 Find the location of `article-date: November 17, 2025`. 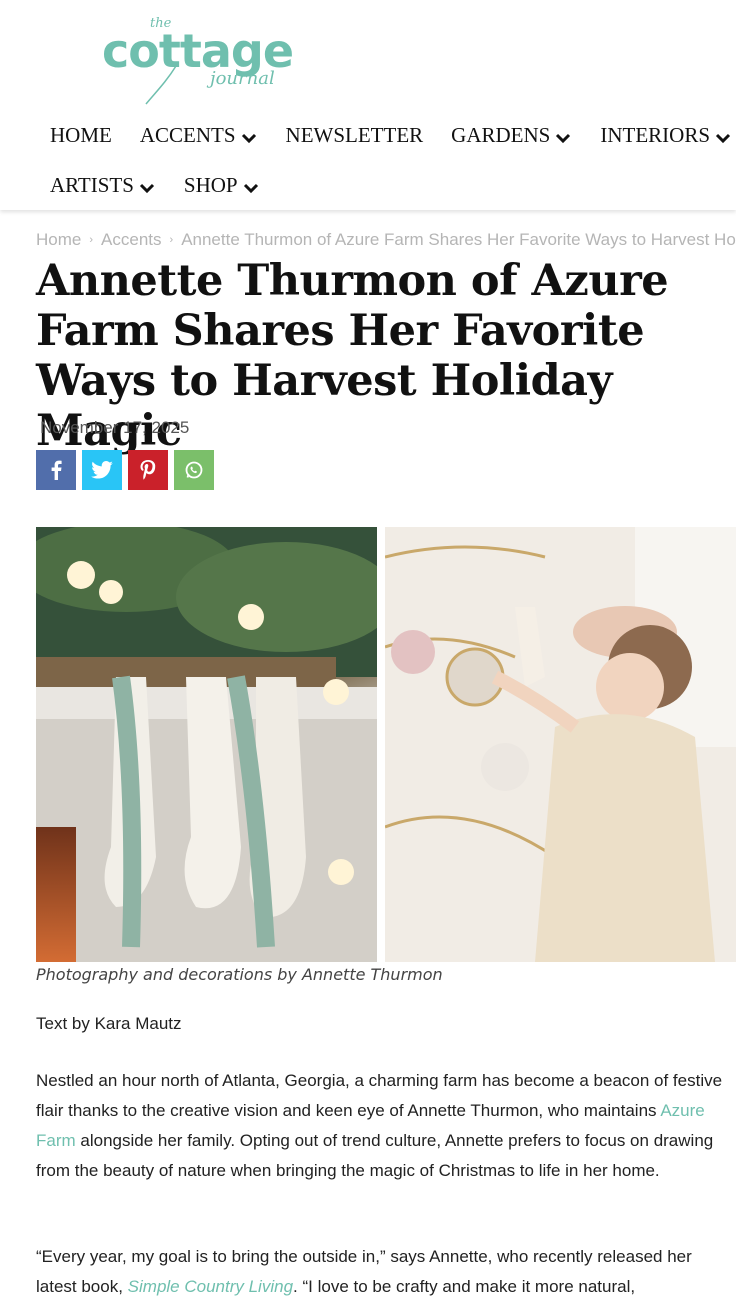

article-date: November 17, 2025 is located at coordinates (115, 427).